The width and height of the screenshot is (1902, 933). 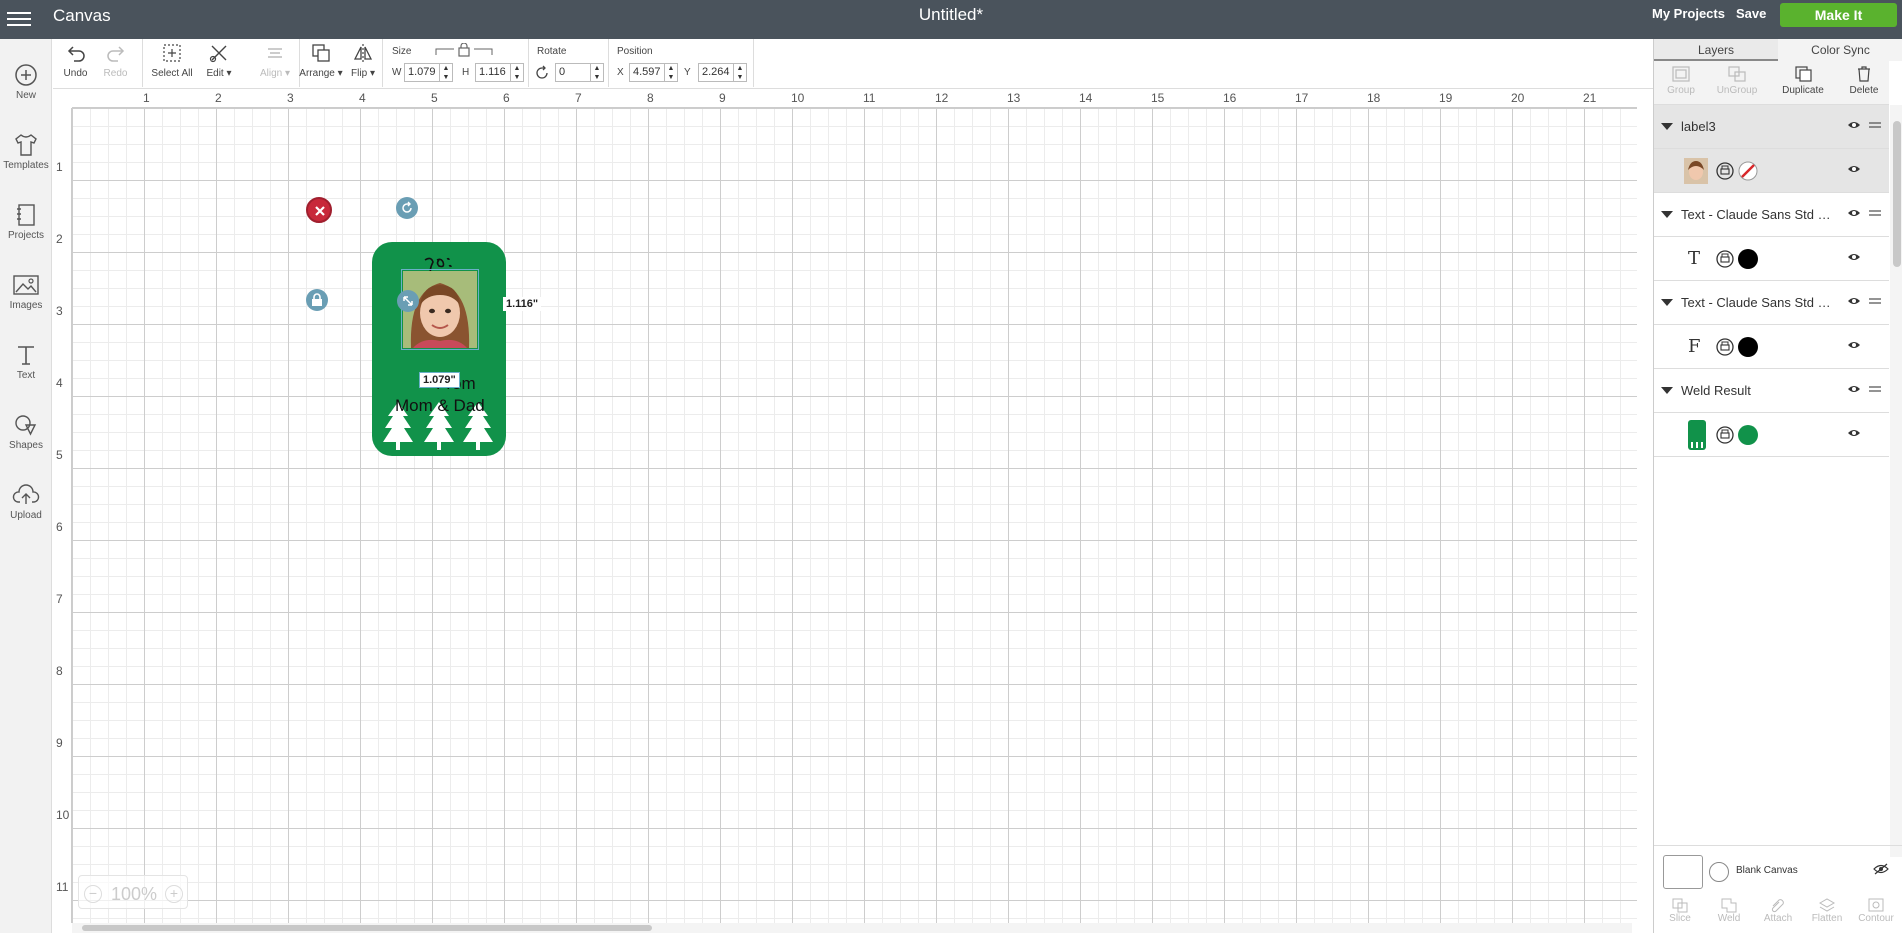 I want to click on size-label: Size, so click(x=402, y=51).